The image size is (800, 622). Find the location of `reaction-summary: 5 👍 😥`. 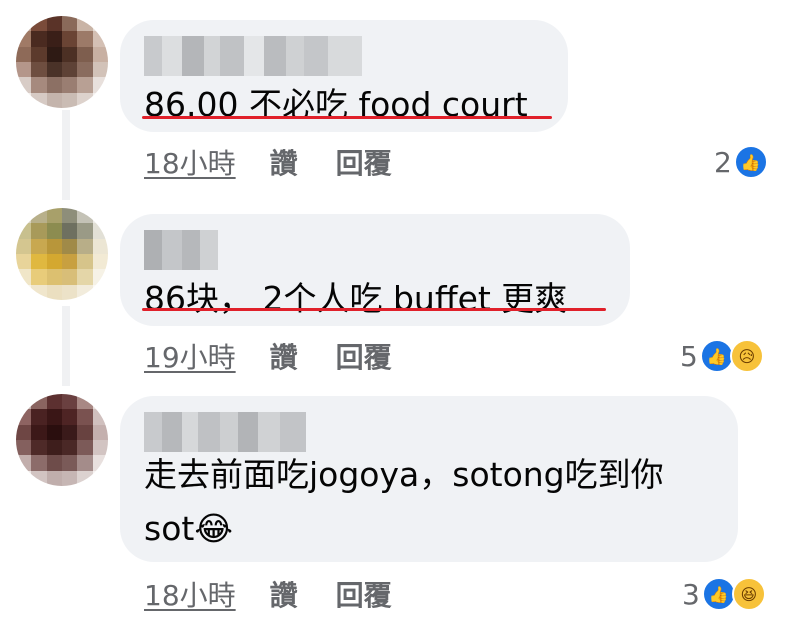

reaction-summary: 5 👍 😥 is located at coordinates (722, 356).